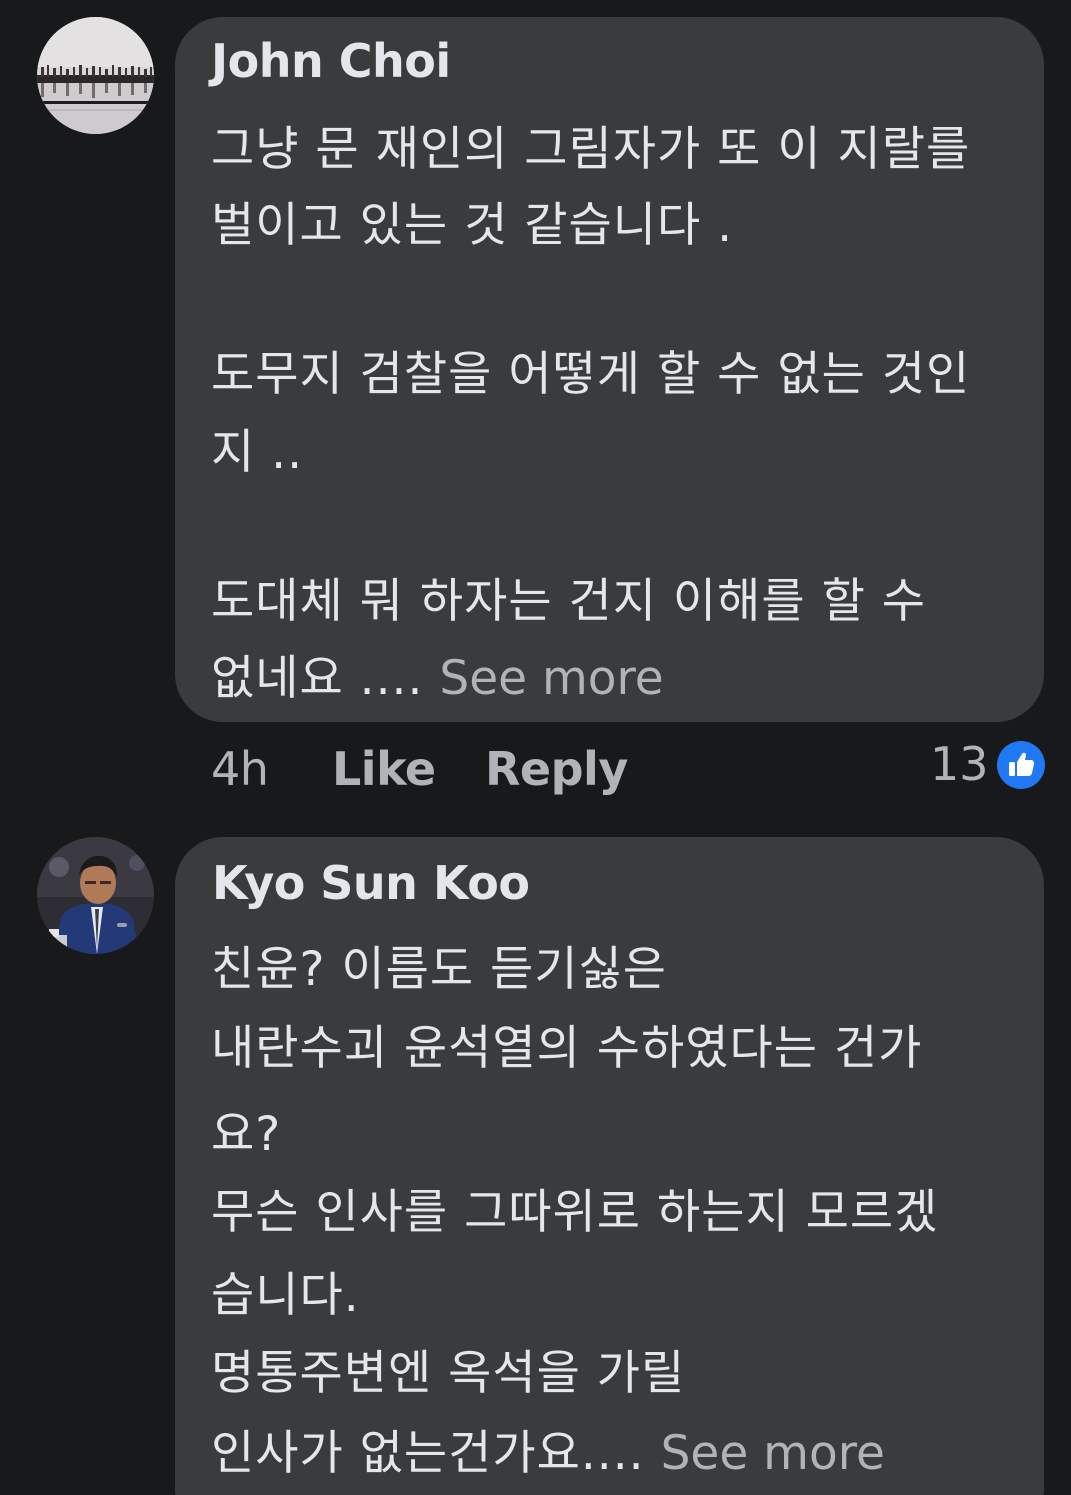  Describe the element at coordinates (240, 769) in the screenshot. I see `comment-timestamp: 4h` at that location.